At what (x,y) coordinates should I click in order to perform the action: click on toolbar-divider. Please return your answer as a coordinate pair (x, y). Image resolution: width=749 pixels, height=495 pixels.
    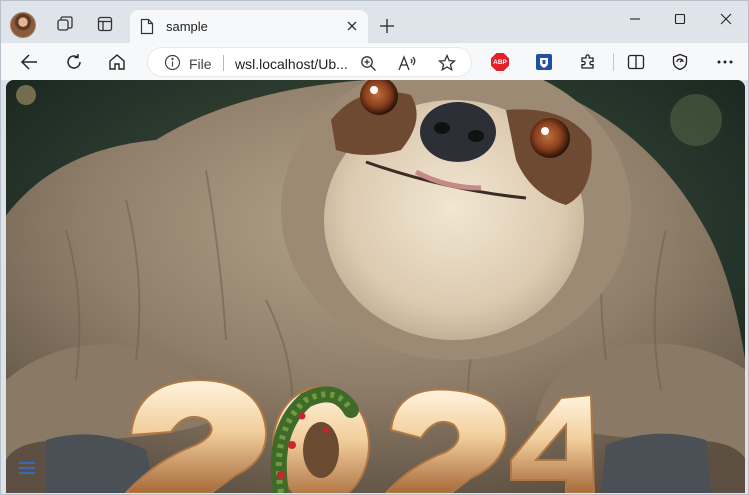
    Looking at the image, I should click on (613, 62).